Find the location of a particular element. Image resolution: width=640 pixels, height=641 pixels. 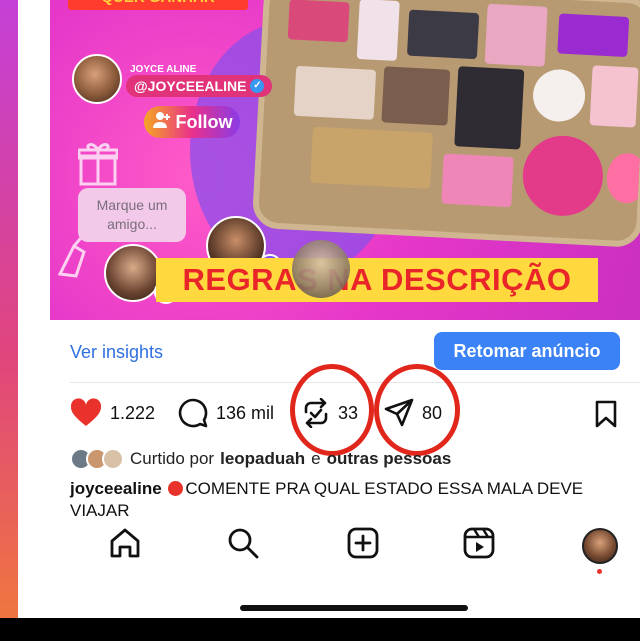

notification-dot is located at coordinates (599, 571).